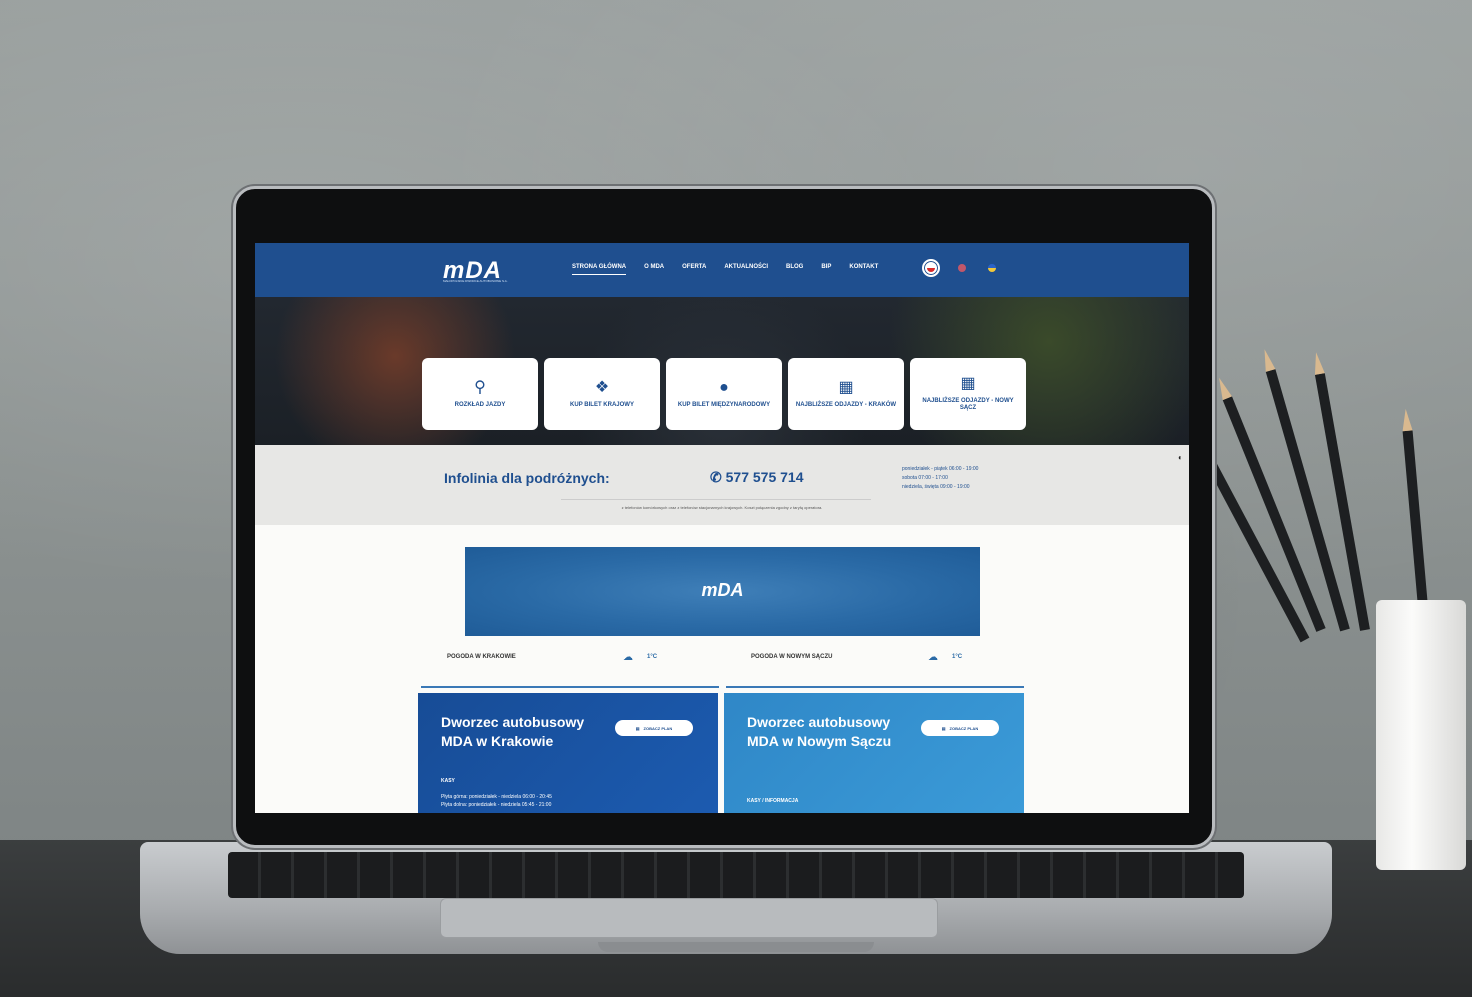  Describe the element at coordinates (724, 387) in the screenshot. I see `globe-ticket-icon: ●` at that location.